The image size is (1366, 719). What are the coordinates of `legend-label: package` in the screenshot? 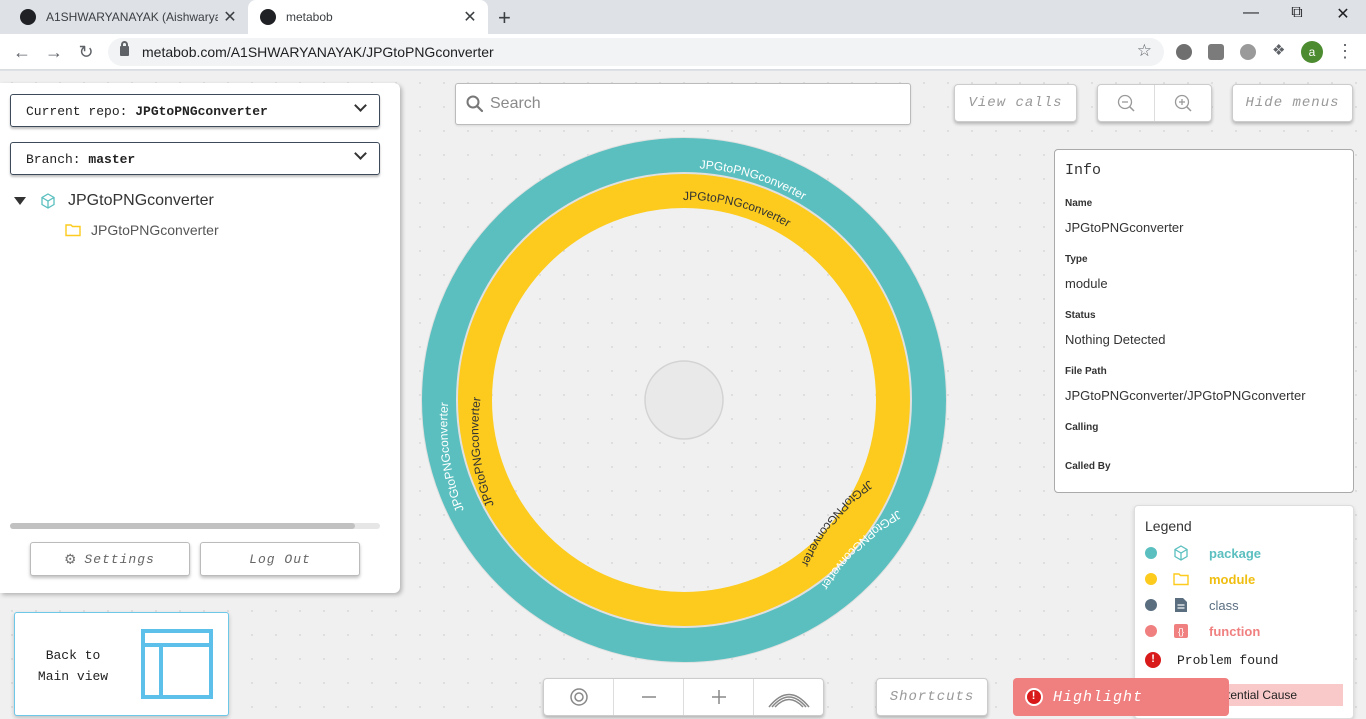 It's located at (1235, 553).